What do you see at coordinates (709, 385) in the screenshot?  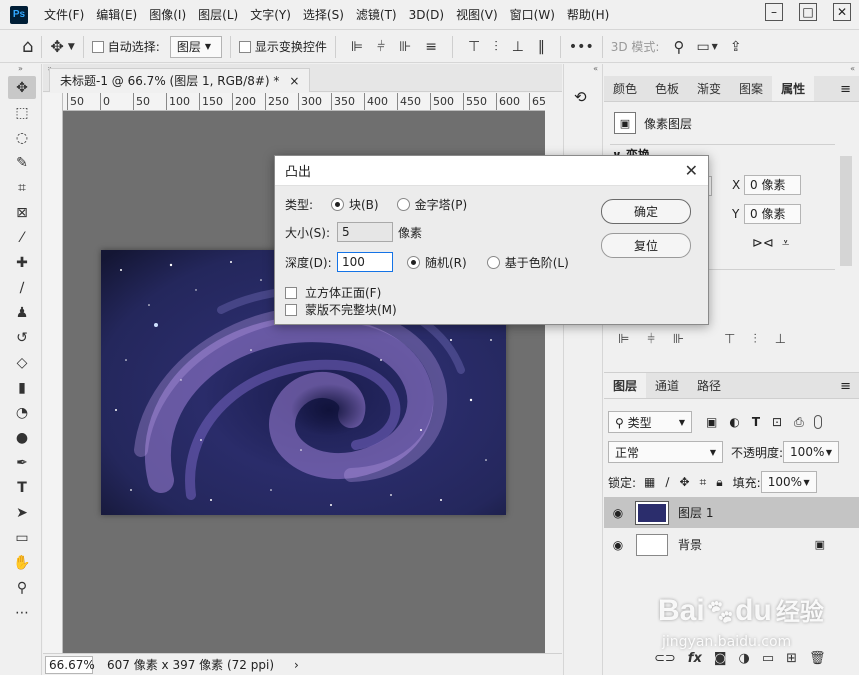 I see `tab-paths: 路径` at bounding box center [709, 385].